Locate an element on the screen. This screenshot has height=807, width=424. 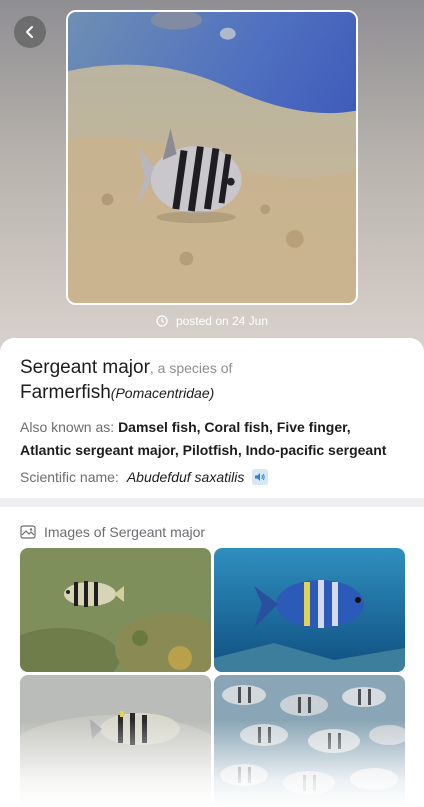
posted-date: posted on 24 Jun is located at coordinates (212, 321).